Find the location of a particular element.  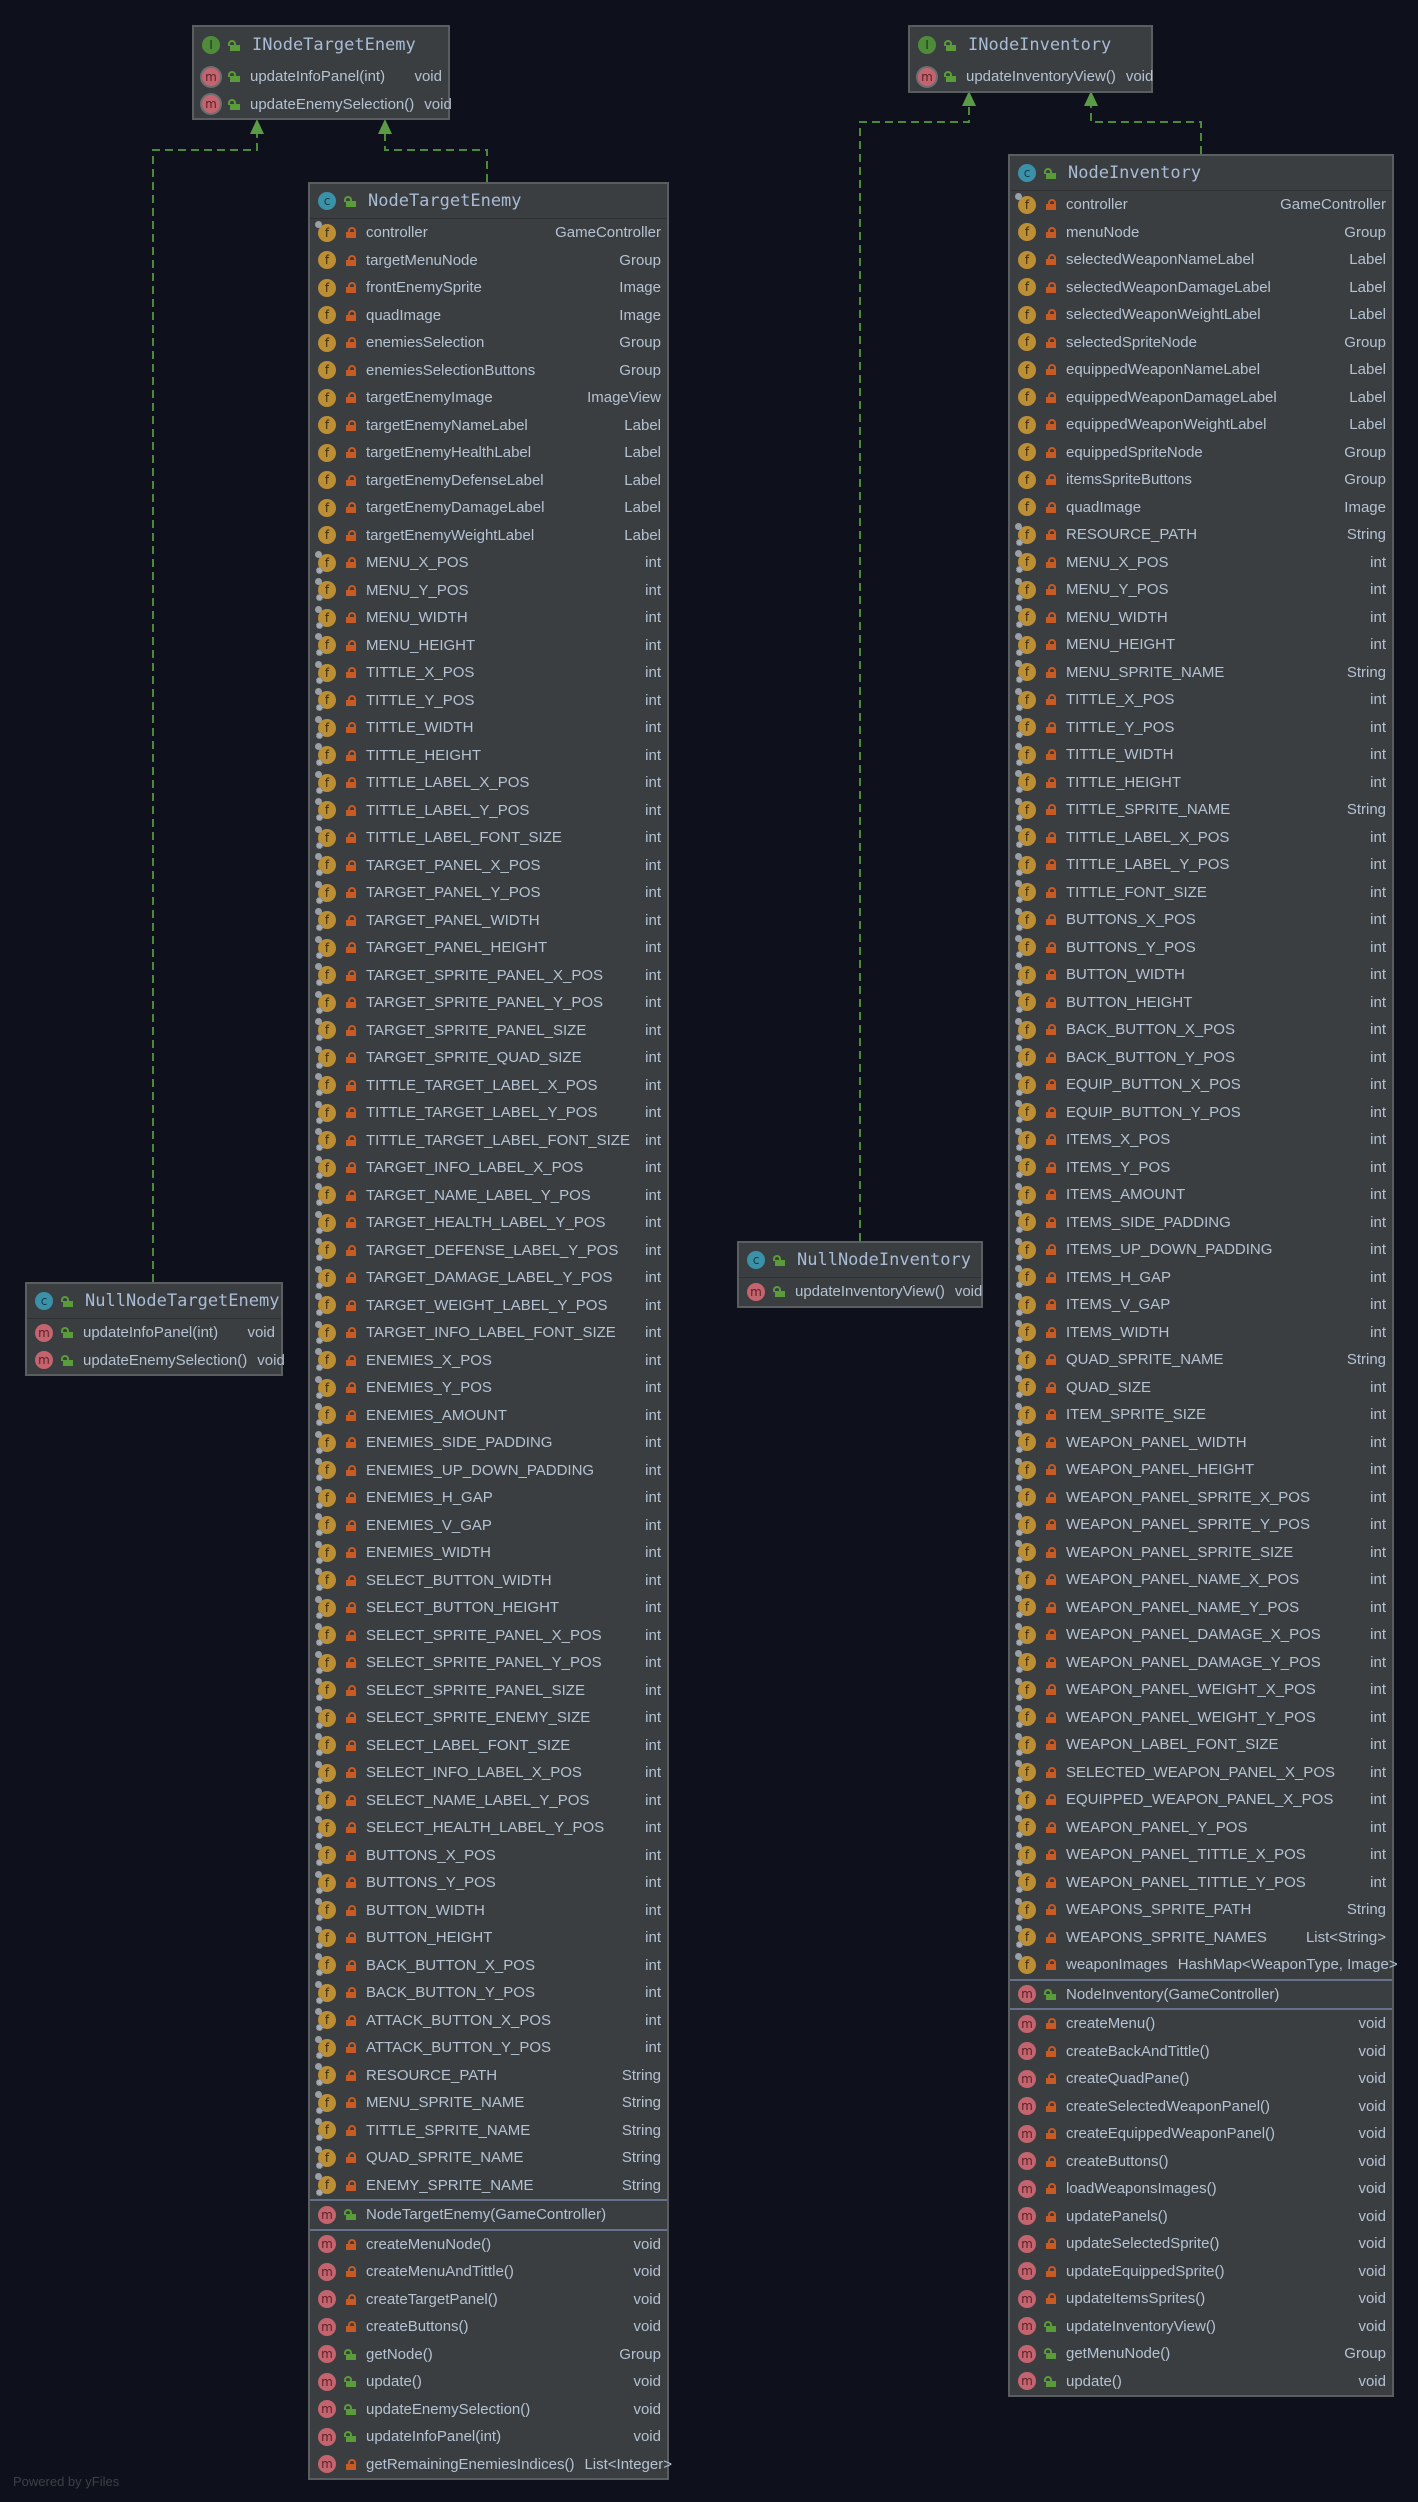

method-row: m createMenu() void is located at coordinates (1201, 2024).